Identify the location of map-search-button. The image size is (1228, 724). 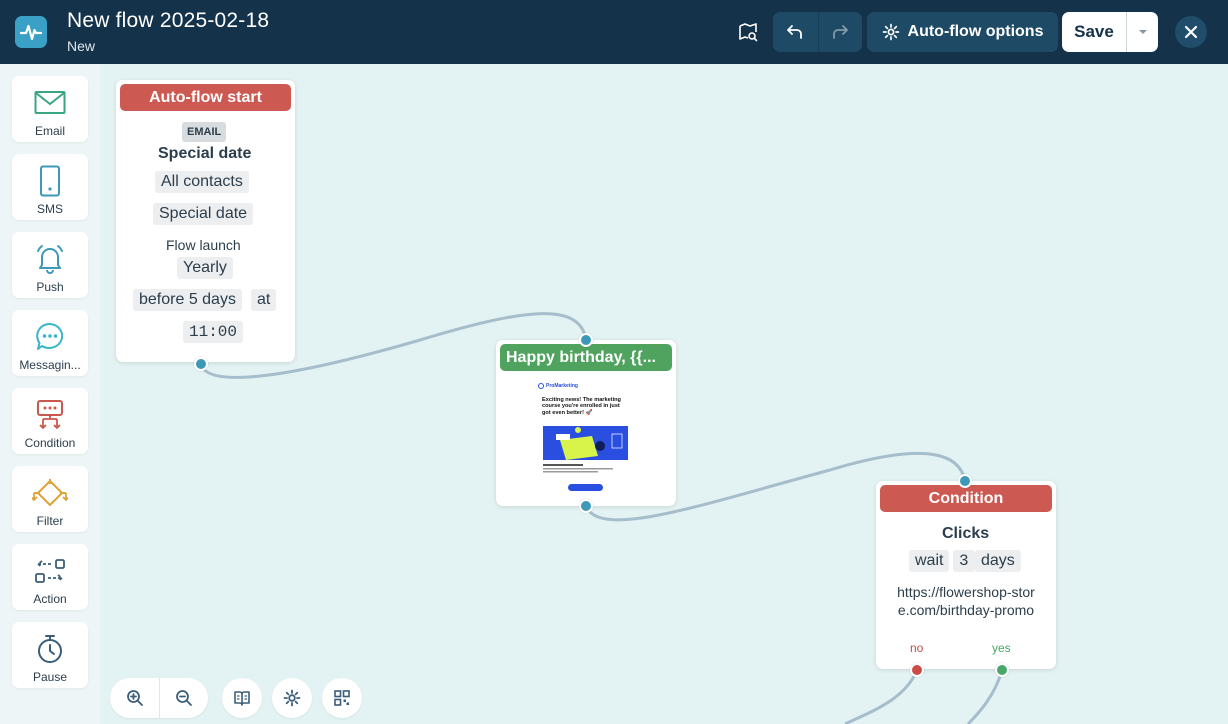
(748, 32).